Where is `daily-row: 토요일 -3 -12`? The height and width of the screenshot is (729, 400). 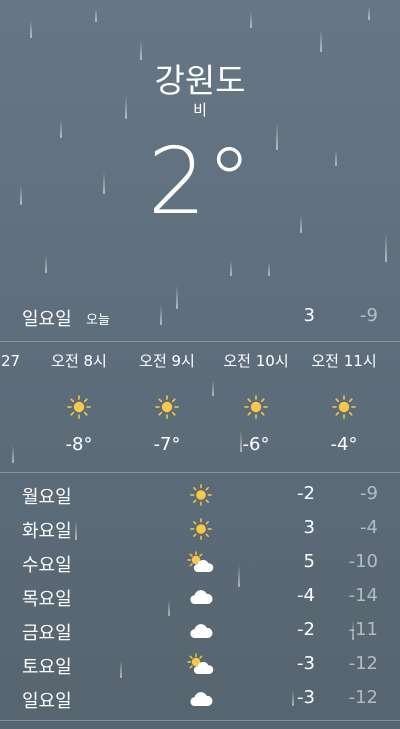
daily-row: 토요일 -3 -12 is located at coordinates (200, 668).